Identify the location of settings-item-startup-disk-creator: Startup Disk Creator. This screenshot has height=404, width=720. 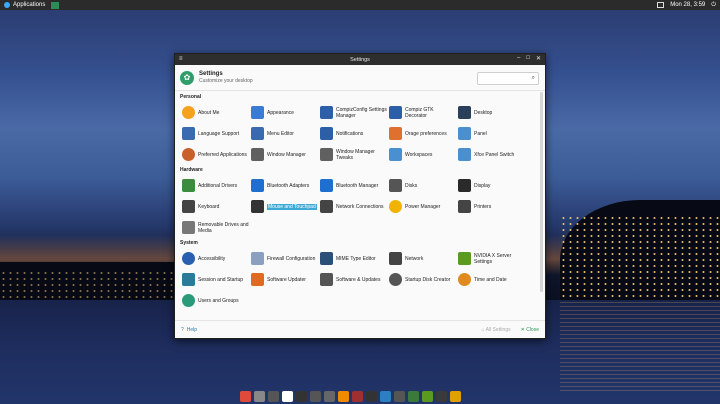
(421, 279).